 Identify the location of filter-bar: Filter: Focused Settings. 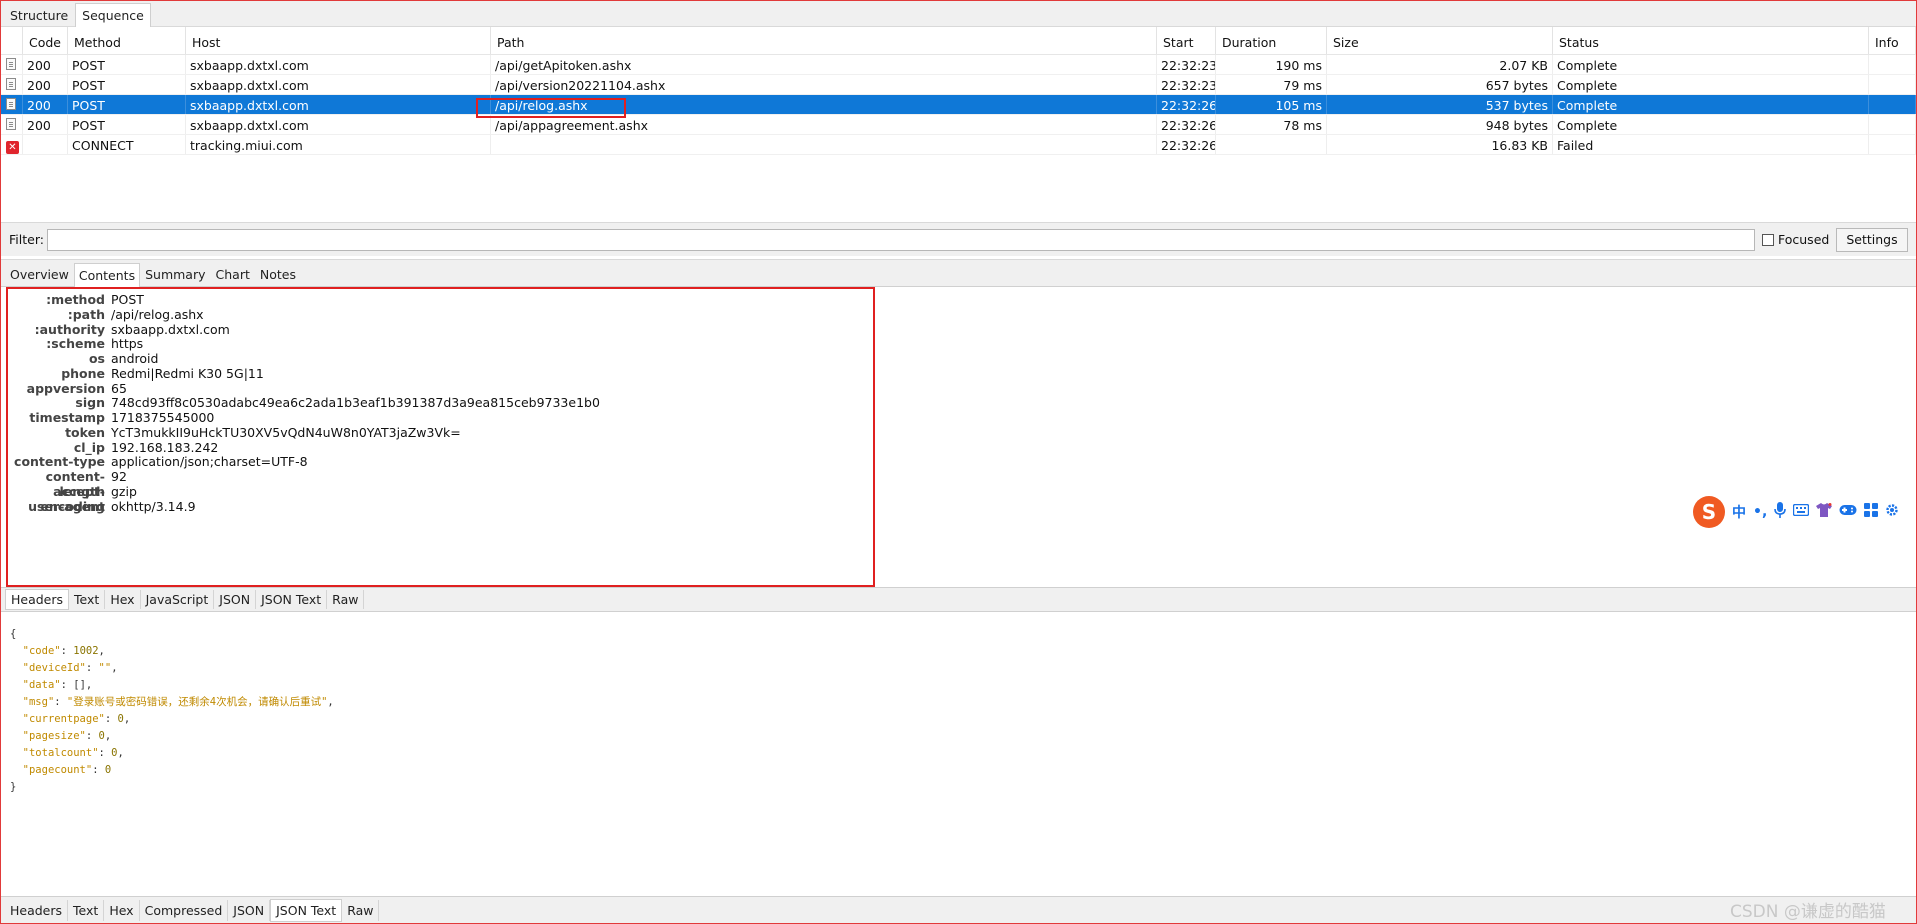
(958, 239).